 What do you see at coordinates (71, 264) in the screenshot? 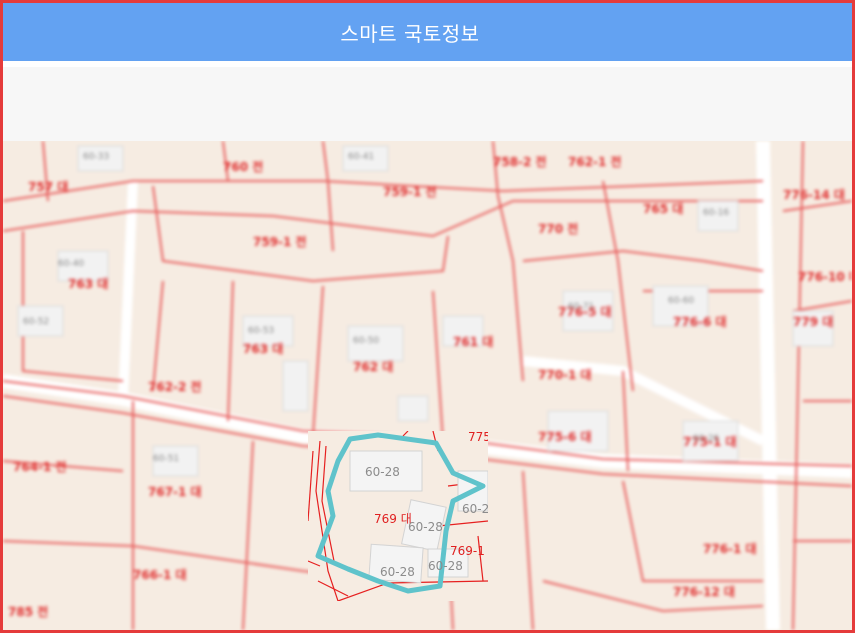
I see `building-label: 60-40` at bounding box center [71, 264].